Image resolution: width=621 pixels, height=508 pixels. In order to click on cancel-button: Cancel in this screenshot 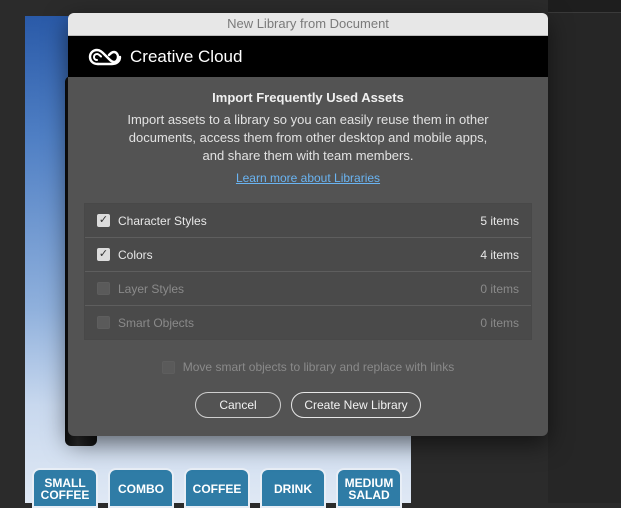, I will do `click(238, 405)`.